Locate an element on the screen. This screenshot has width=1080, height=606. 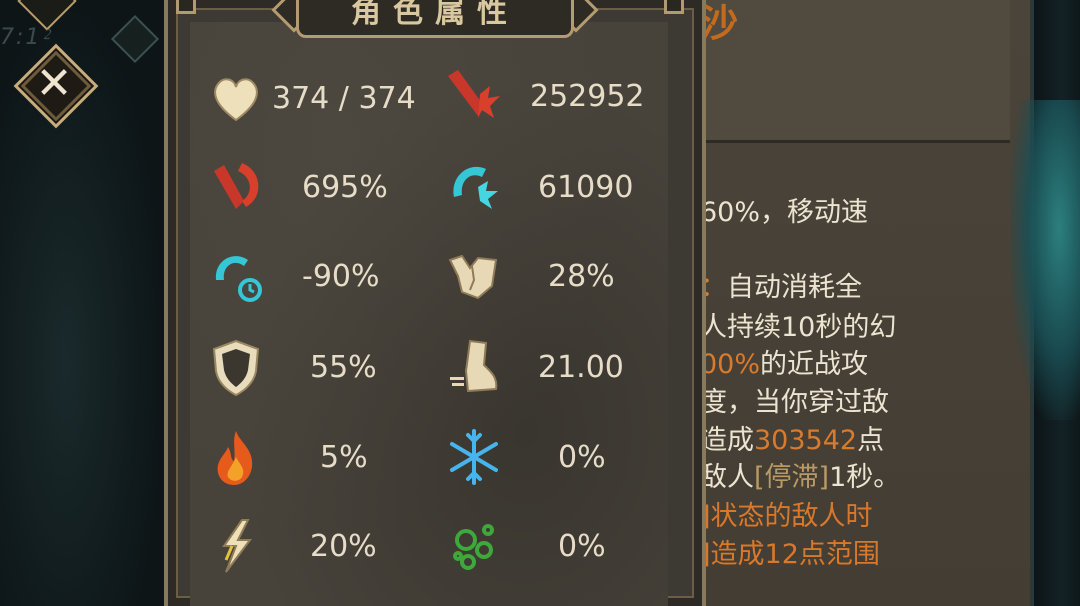
frost-snowflake-icon is located at coordinates (474, 457).